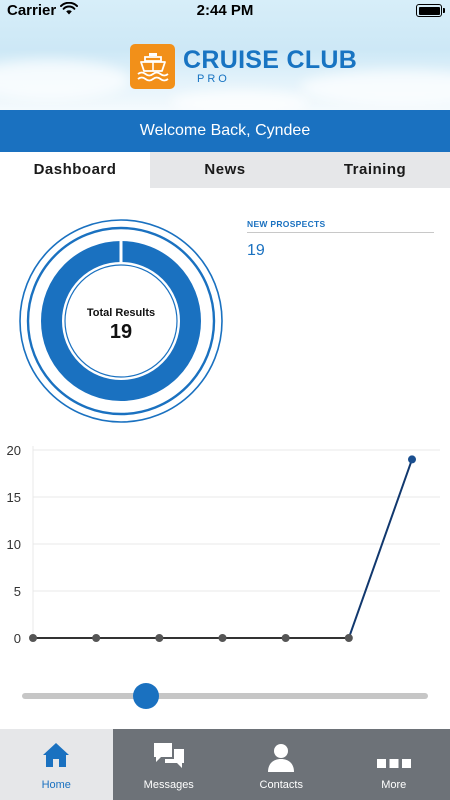  Describe the element at coordinates (152, 66) in the screenshot. I see `cruise-ship-icon` at that location.